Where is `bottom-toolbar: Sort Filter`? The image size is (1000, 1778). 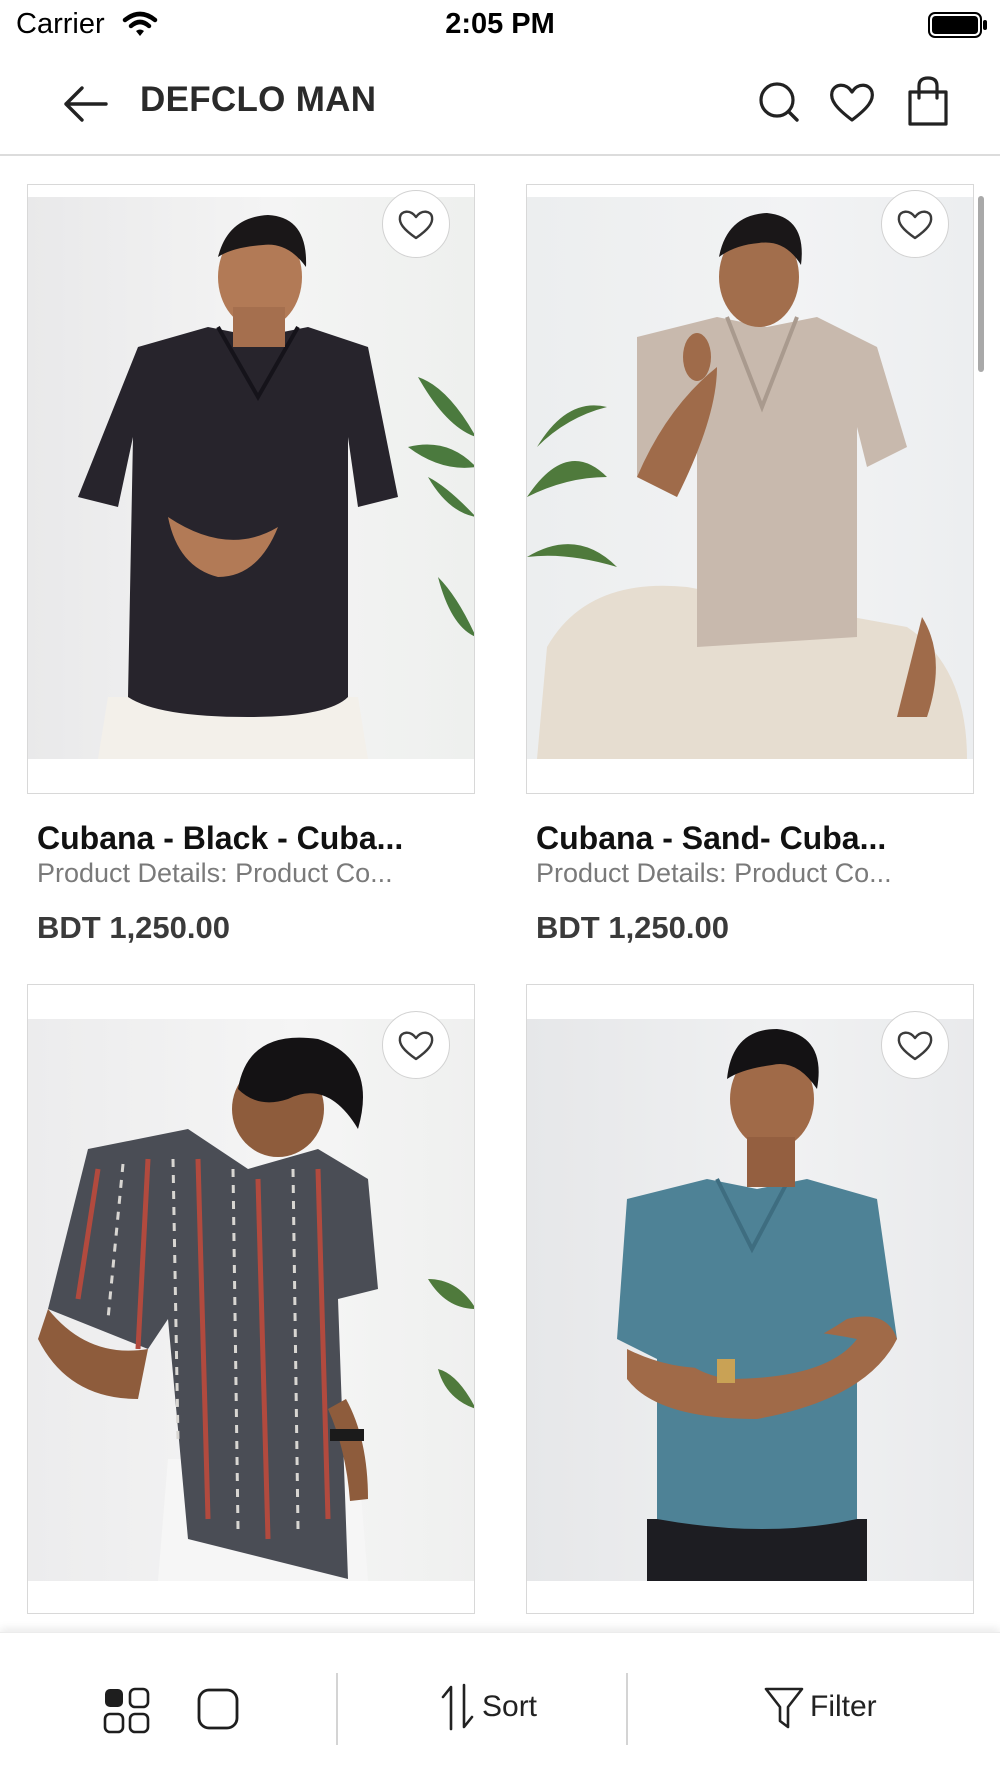
bottom-toolbar: Sort Filter is located at coordinates (500, 1705).